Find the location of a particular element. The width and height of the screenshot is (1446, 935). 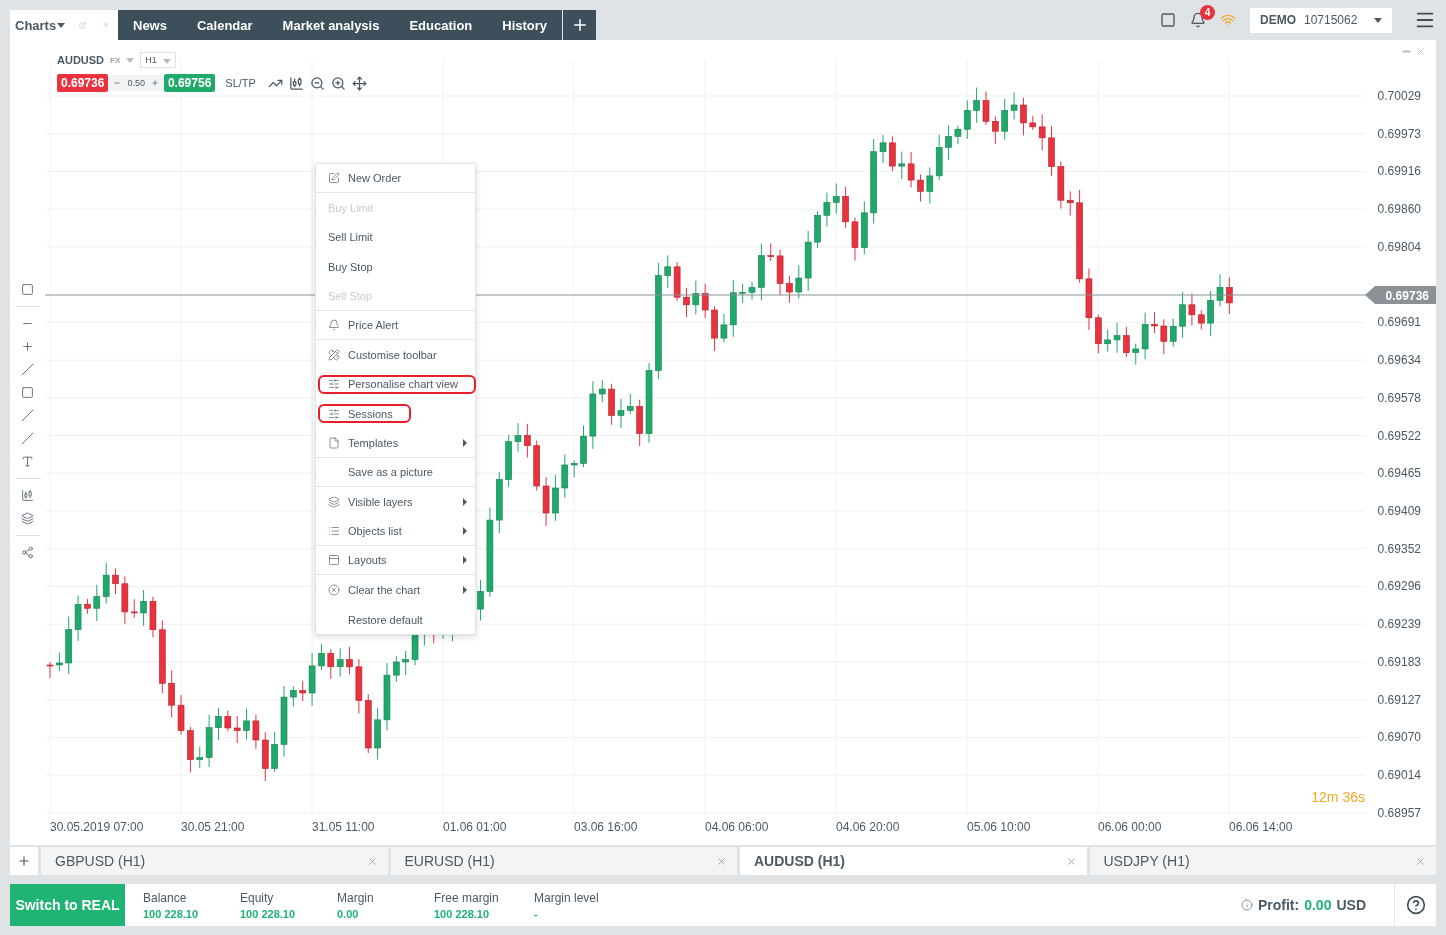

chart-tab: EURUSD (H1) is located at coordinates (563, 861).